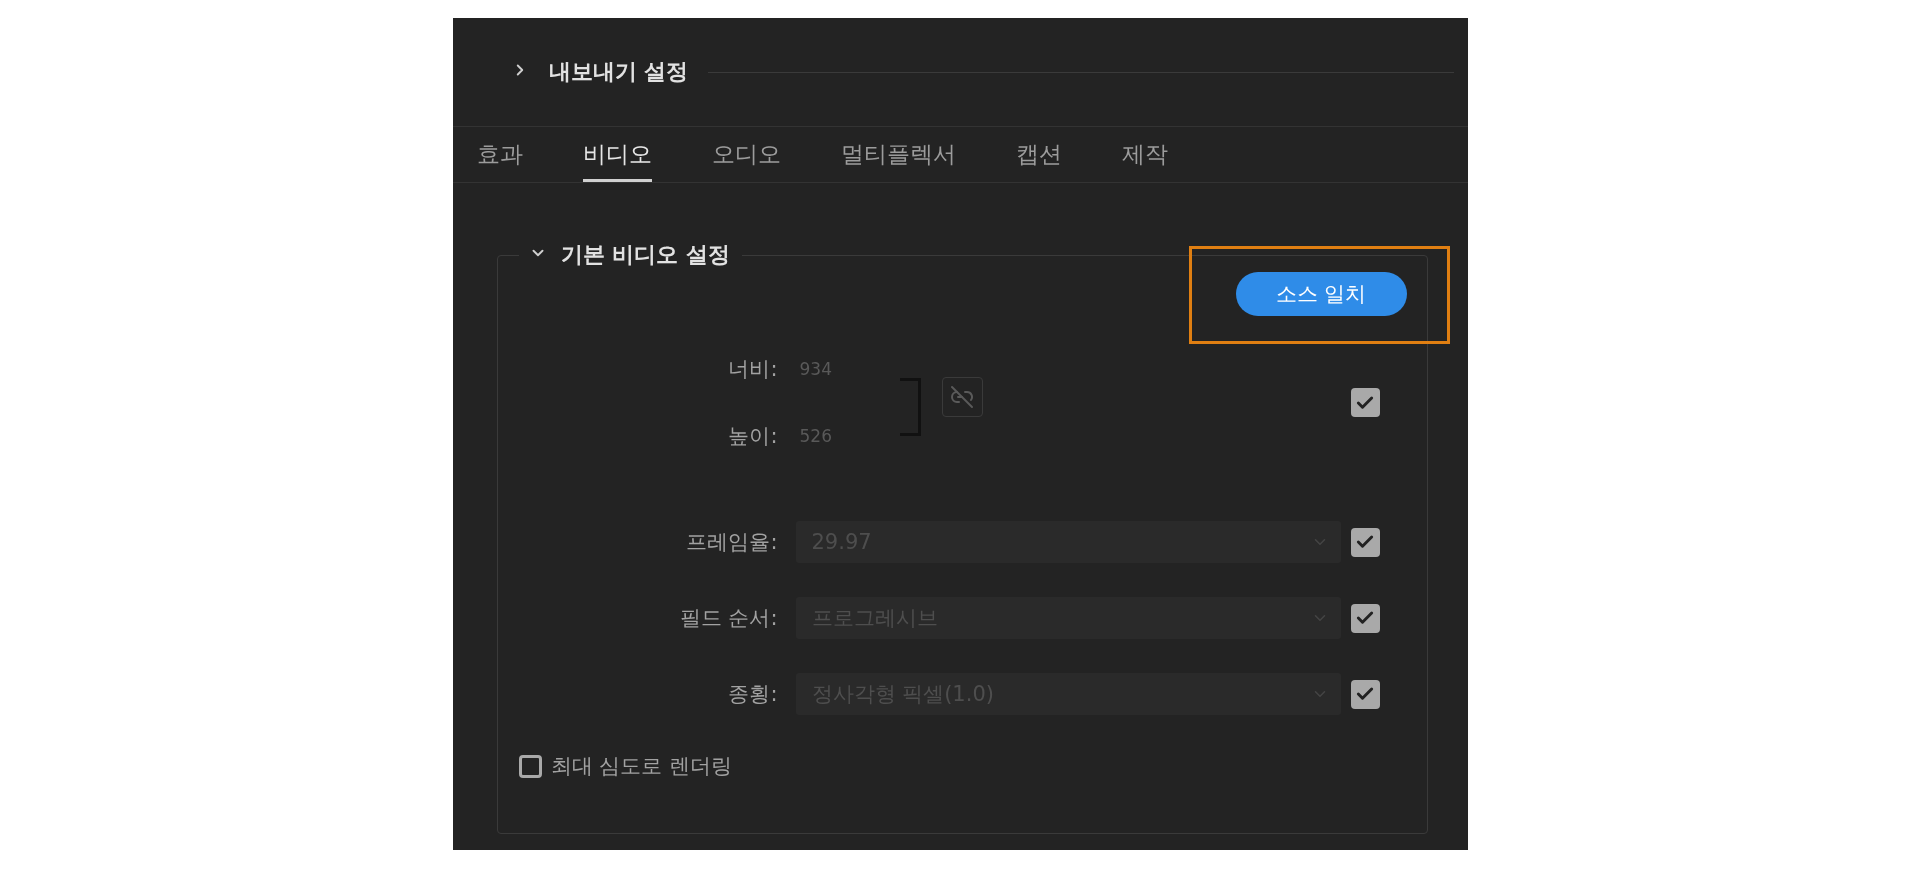  I want to click on checkbox-label: 최대 심도로 렌더링, so click(641, 766).